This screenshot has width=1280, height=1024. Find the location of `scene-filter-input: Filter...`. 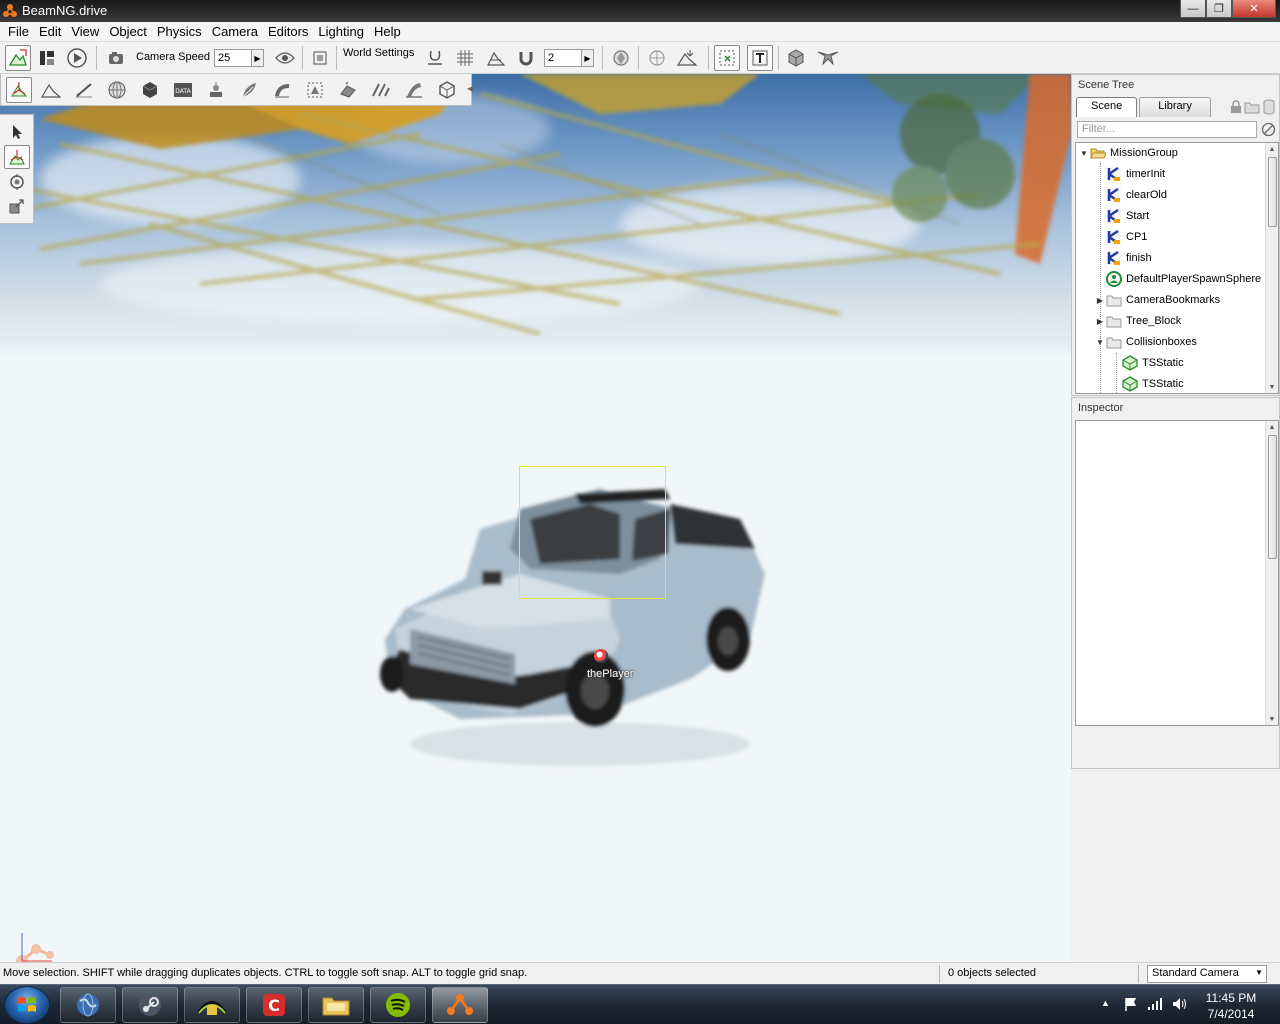

scene-filter-input: Filter... is located at coordinates (1167, 129).